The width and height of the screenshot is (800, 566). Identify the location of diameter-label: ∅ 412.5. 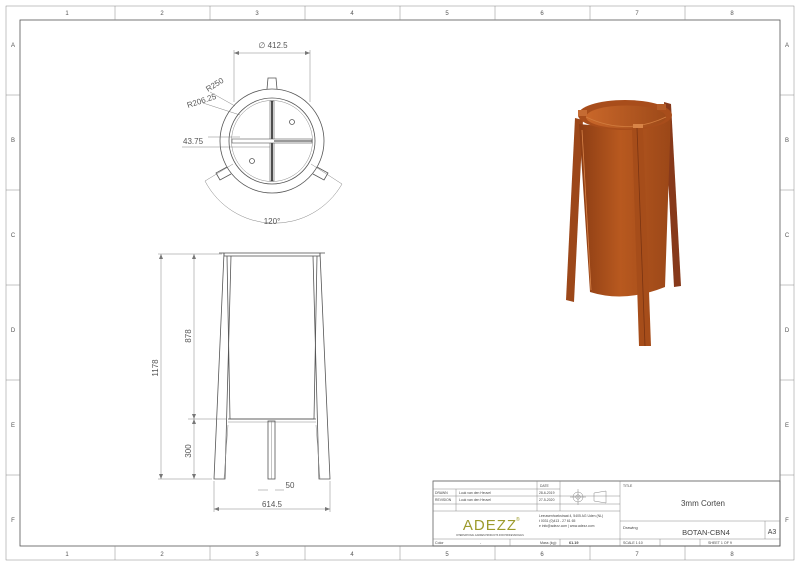
(273, 45).